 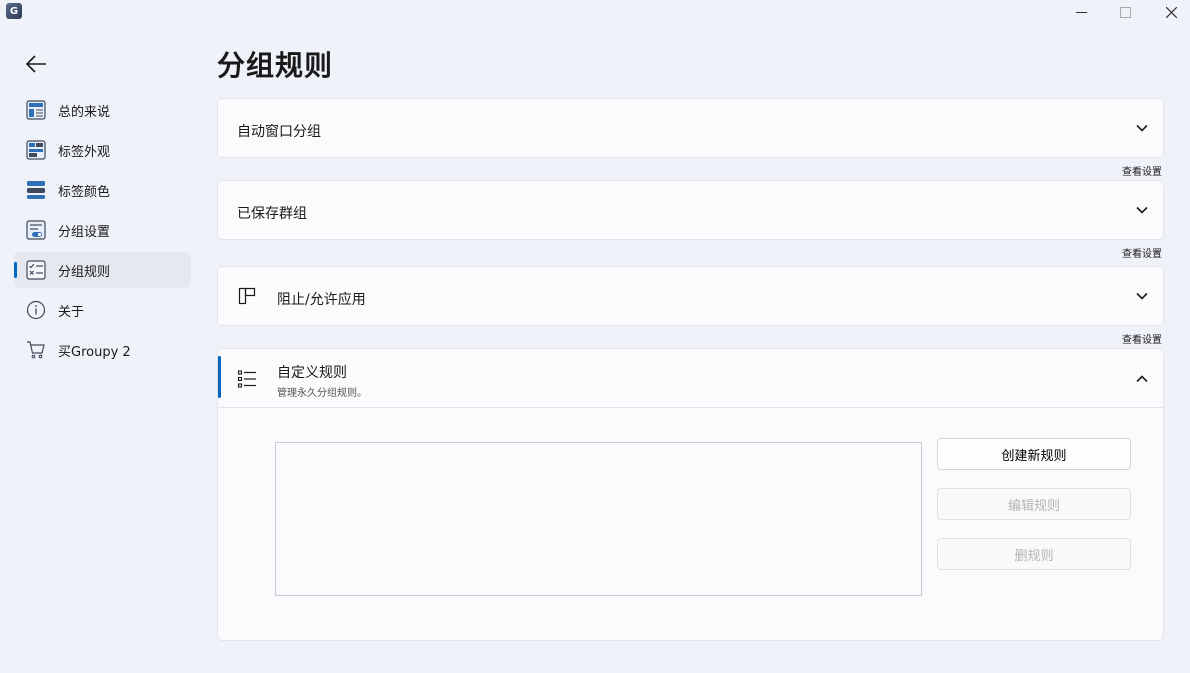 I want to click on maximize-button, so click(x=1125, y=12).